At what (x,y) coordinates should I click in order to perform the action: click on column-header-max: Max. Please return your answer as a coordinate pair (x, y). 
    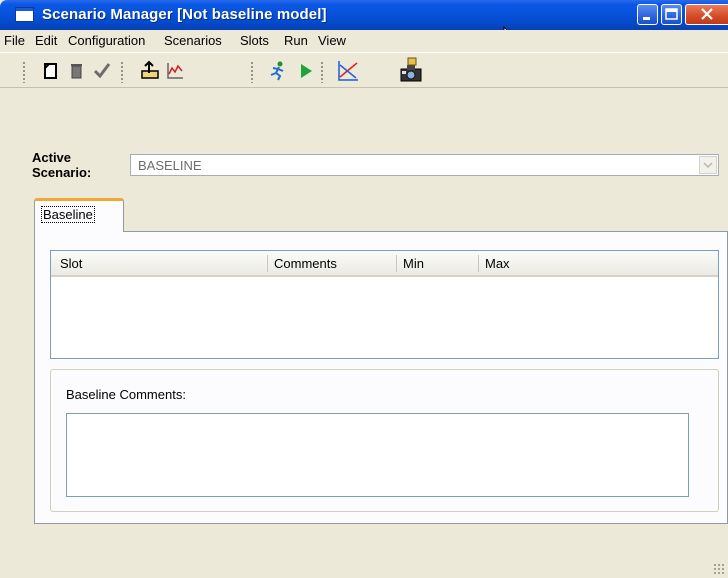
    Looking at the image, I should click on (497, 263).